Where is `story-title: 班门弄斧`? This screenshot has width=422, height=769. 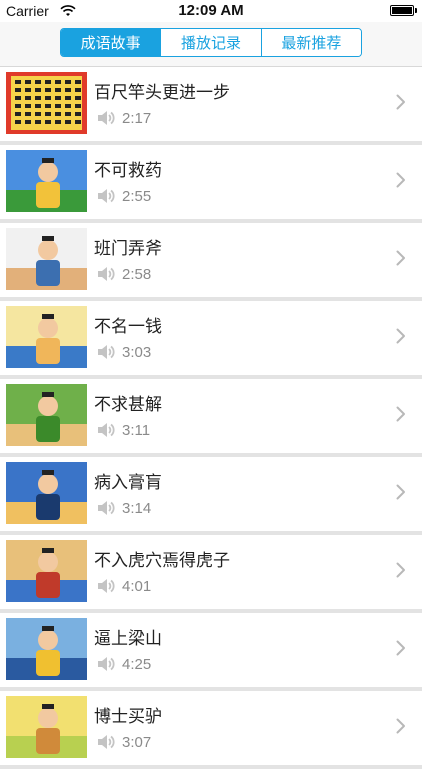
story-title: 班门弄斧 is located at coordinates (128, 249).